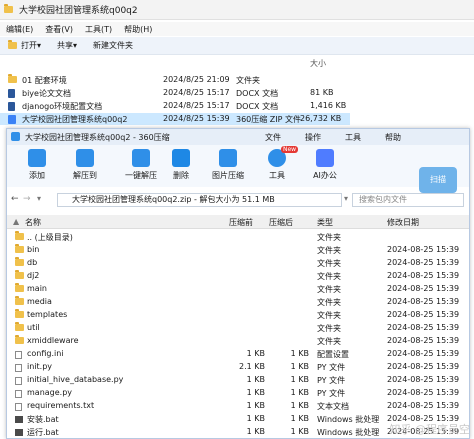 Image resolution: width=474 pixels, height=439 pixels. What do you see at coordinates (24, 45) in the screenshot?
I see `open-button: 打开 ▾` at bounding box center [24, 45].